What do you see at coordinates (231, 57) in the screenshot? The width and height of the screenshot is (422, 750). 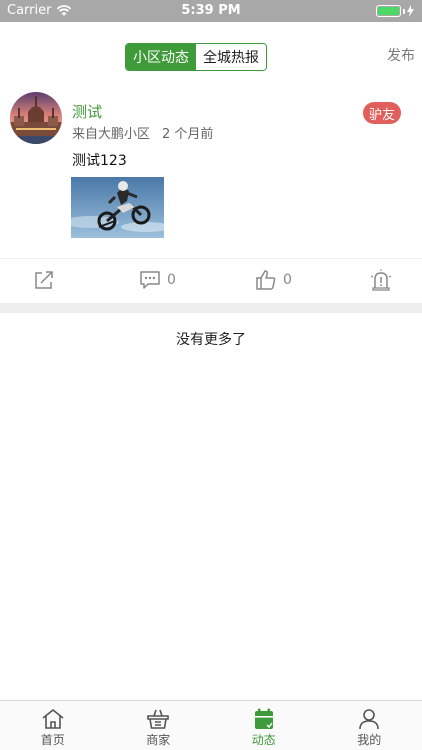 I see `tab-city-hot-news: 全城热报` at bounding box center [231, 57].